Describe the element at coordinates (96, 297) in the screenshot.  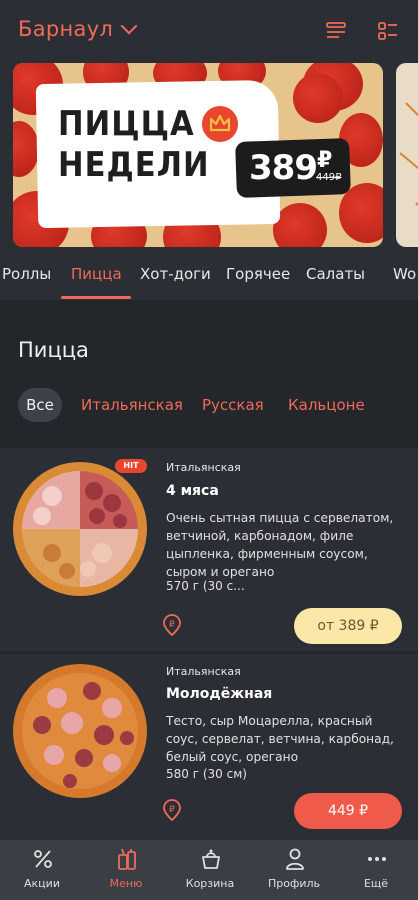
I see `active-tab-indicator` at that location.